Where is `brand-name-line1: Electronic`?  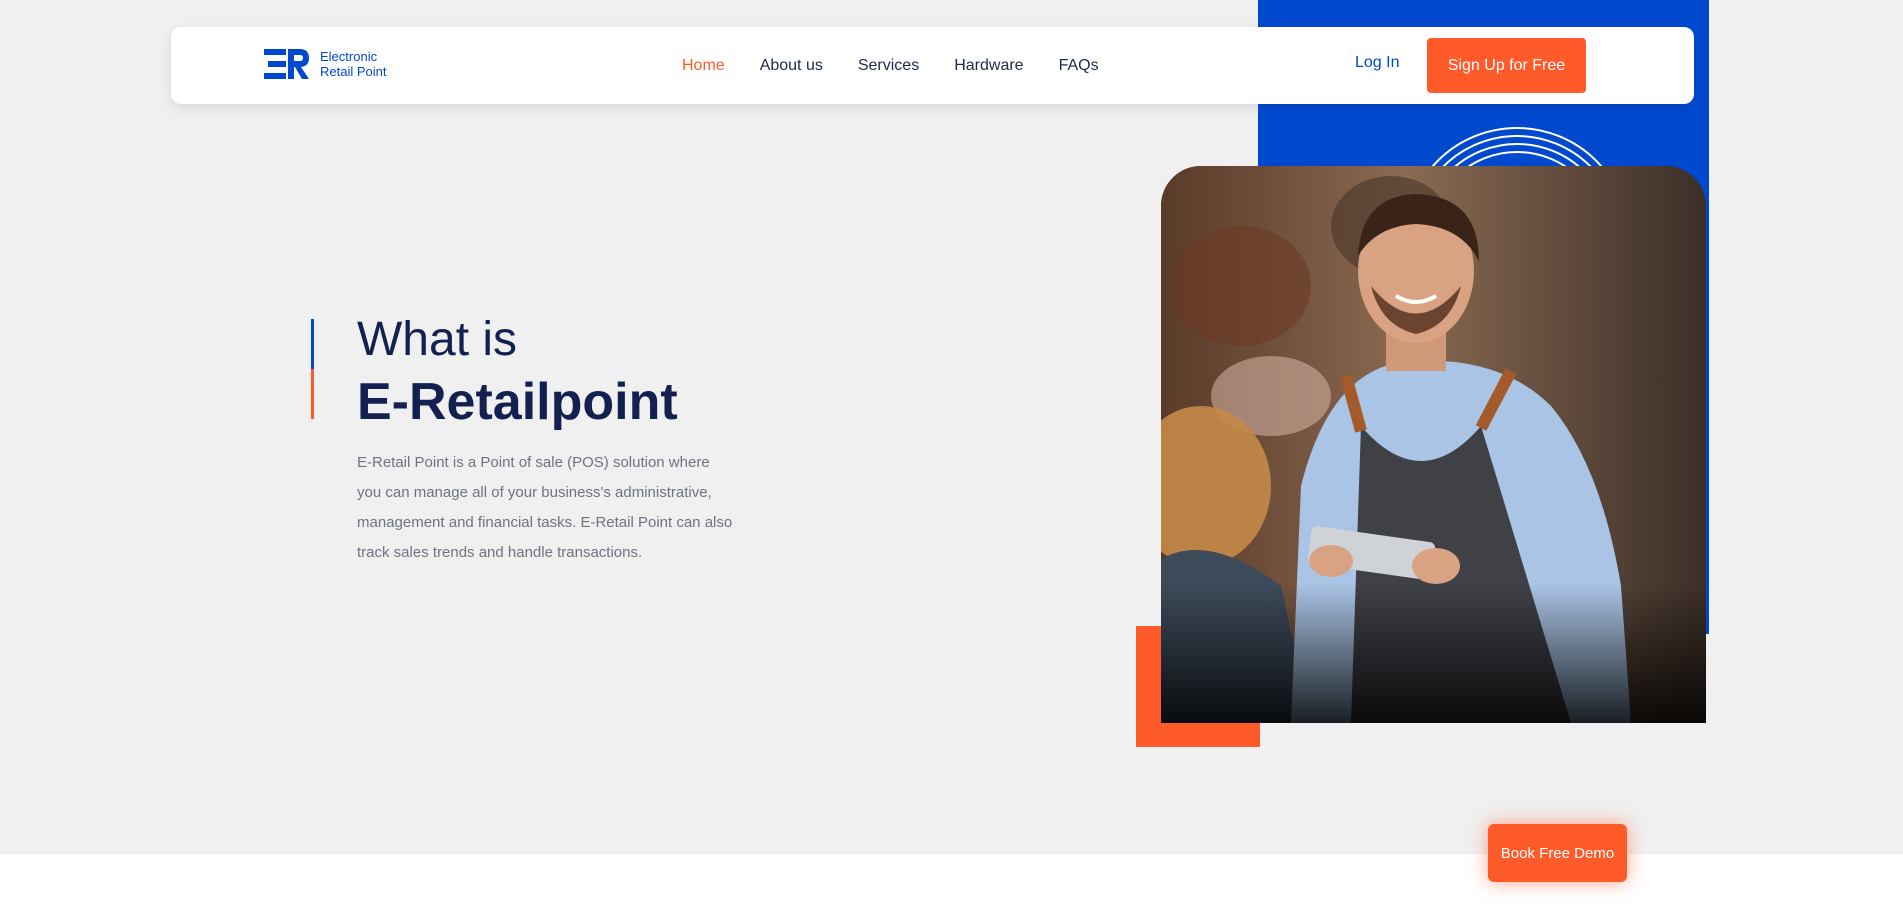 brand-name-line1: Electronic is located at coordinates (349, 56).